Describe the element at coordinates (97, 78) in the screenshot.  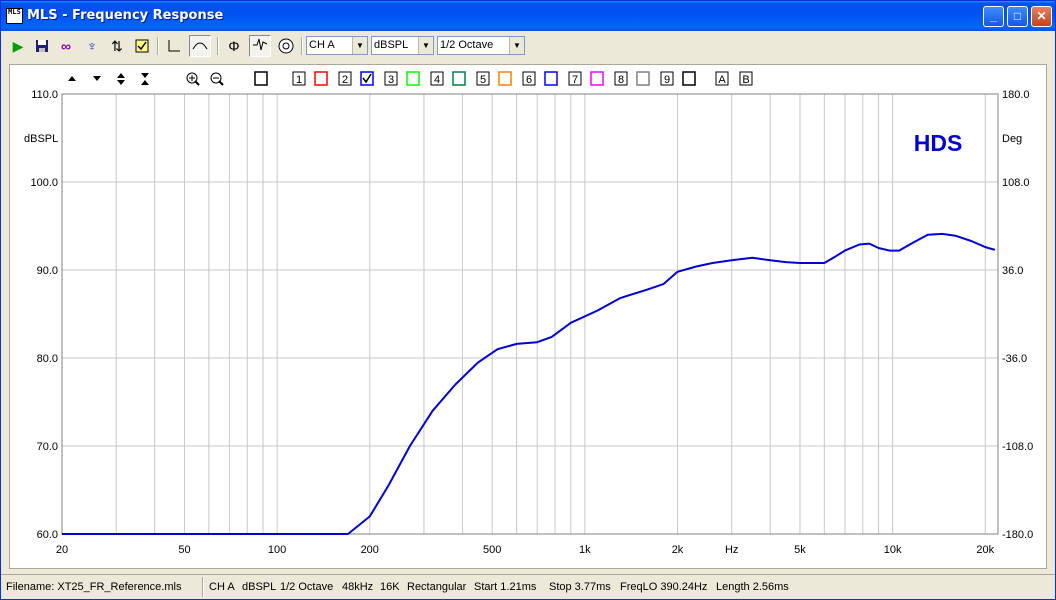
I see `scroll-down-icon` at that location.